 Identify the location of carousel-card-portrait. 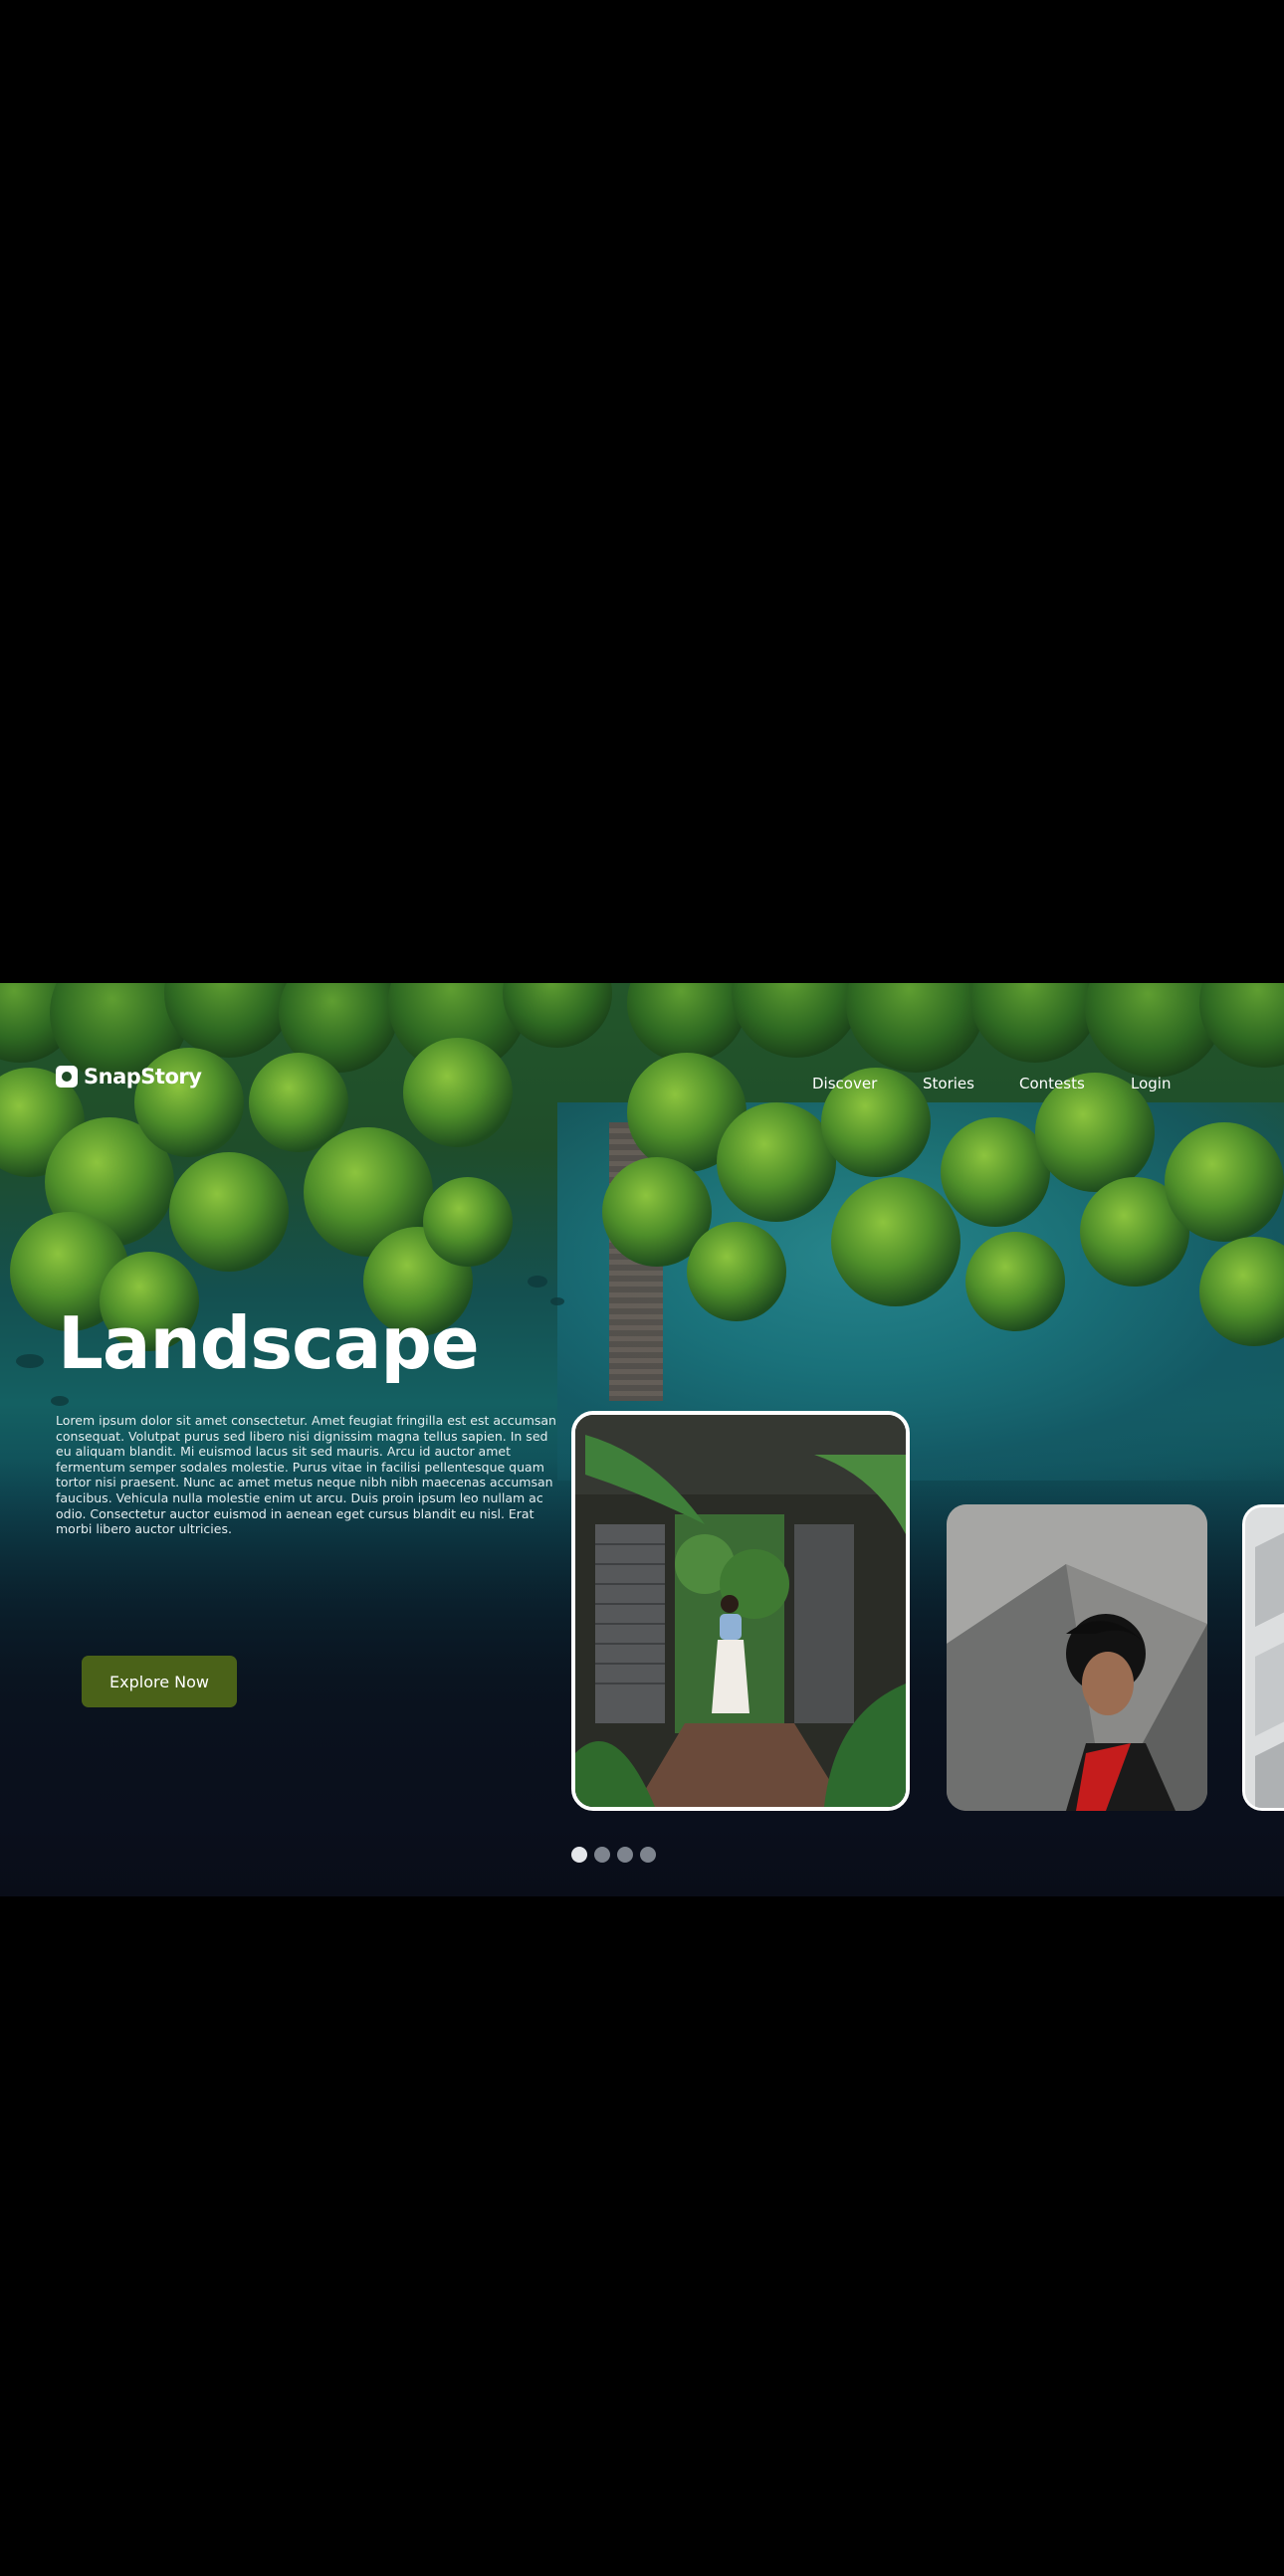
(1077, 1657).